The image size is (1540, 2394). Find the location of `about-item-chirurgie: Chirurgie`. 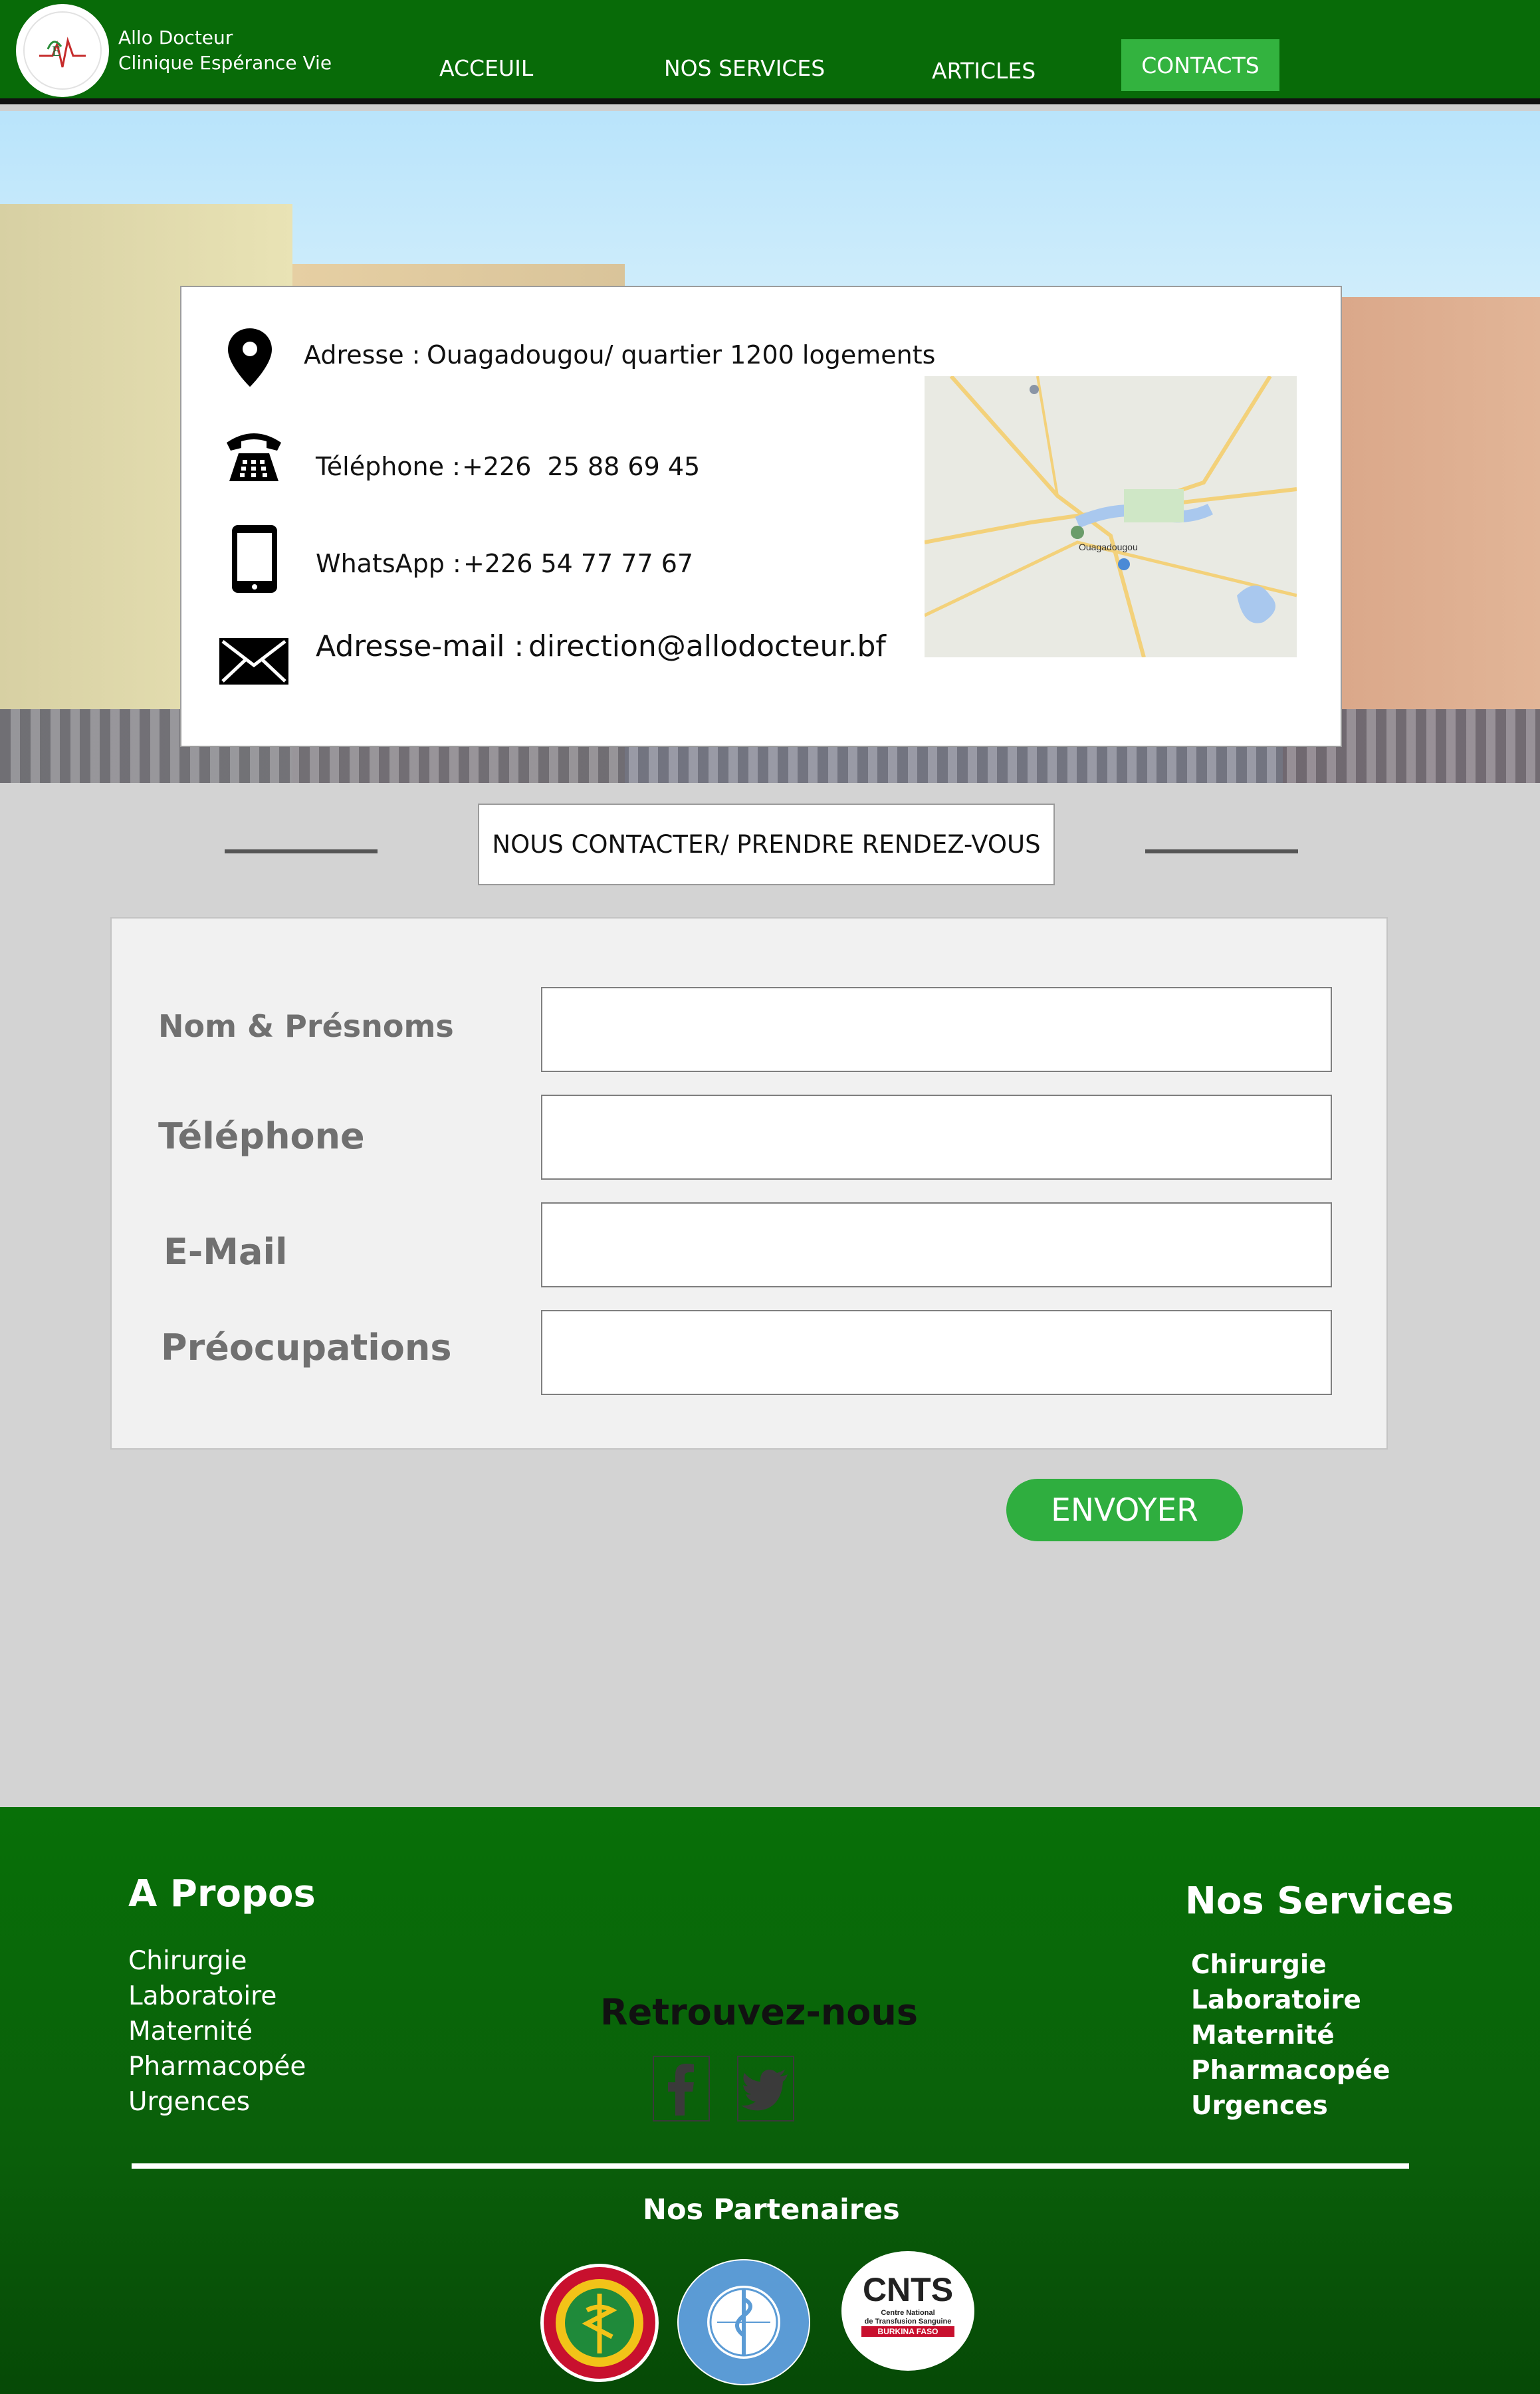

about-item-chirurgie: Chirurgie is located at coordinates (217, 1961).